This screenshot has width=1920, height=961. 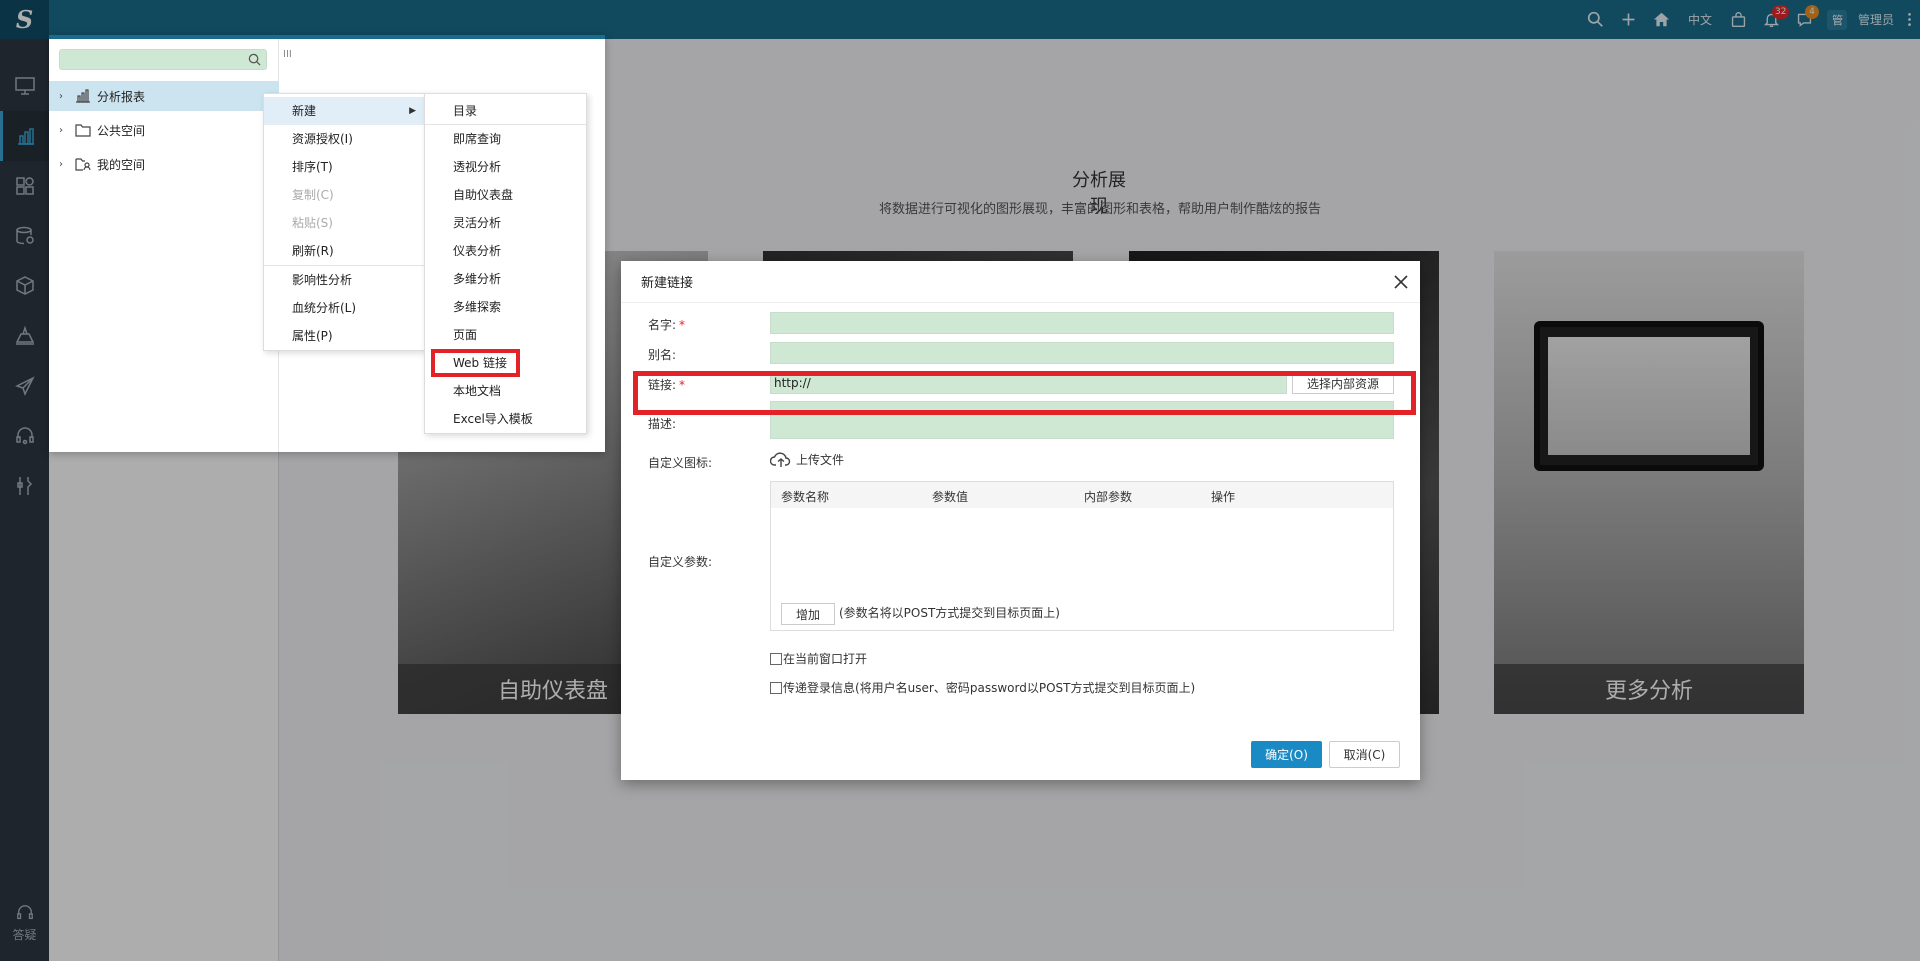 What do you see at coordinates (808, 614) in the screenshot?
I see `add-param-button: 增加` at bounding box center [808, 614].